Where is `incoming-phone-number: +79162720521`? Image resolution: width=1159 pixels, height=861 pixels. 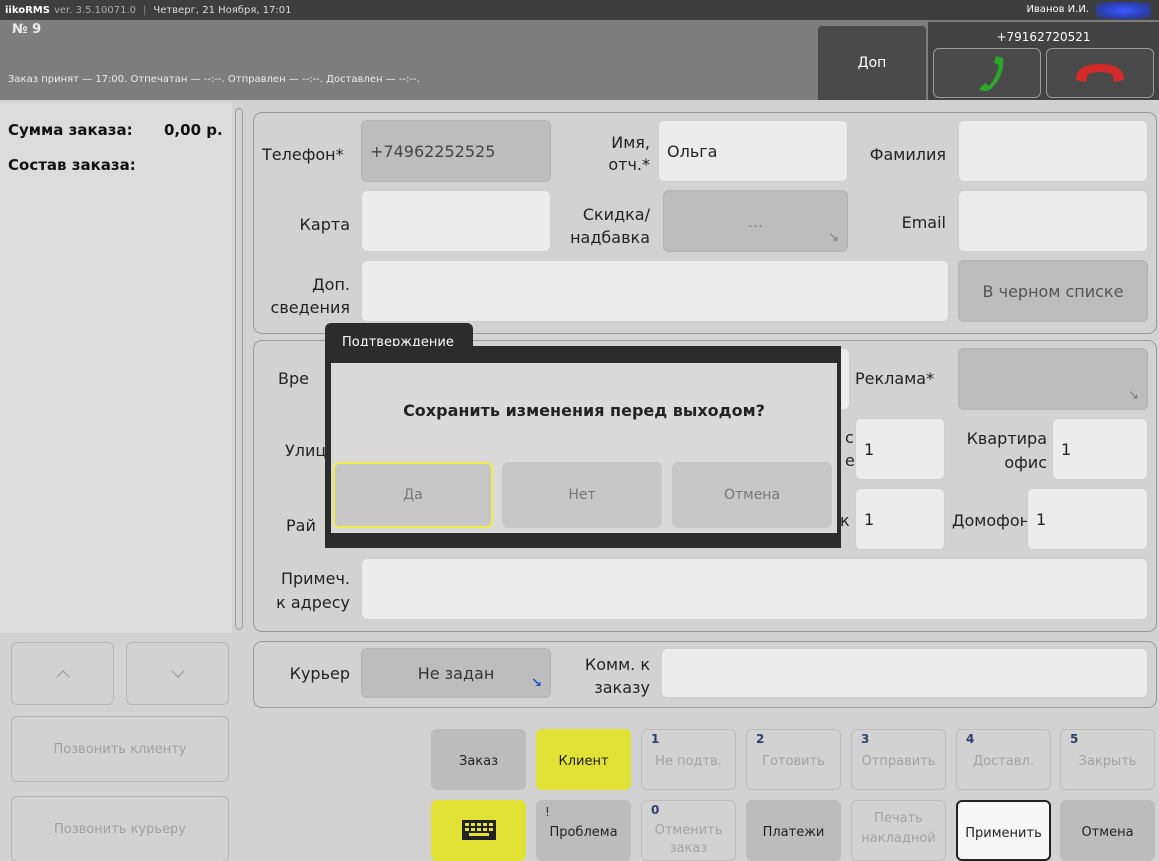
incoming-phone-number: +79162720521 is located at coordinates (1043, 37).